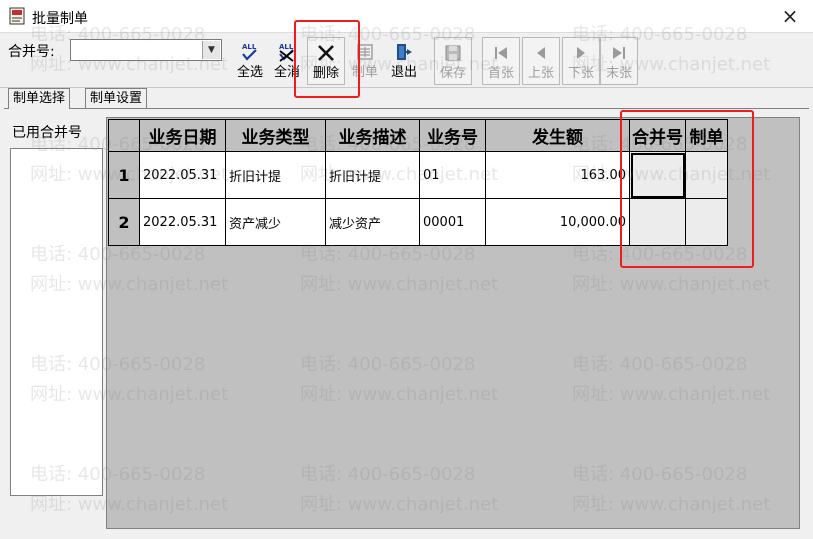 Image resolution: width=813 pixels, height=539 pixels. Describe the element at coordinates (618, 73) in the screenshot. I see `last-page-label: 末张` at that location.